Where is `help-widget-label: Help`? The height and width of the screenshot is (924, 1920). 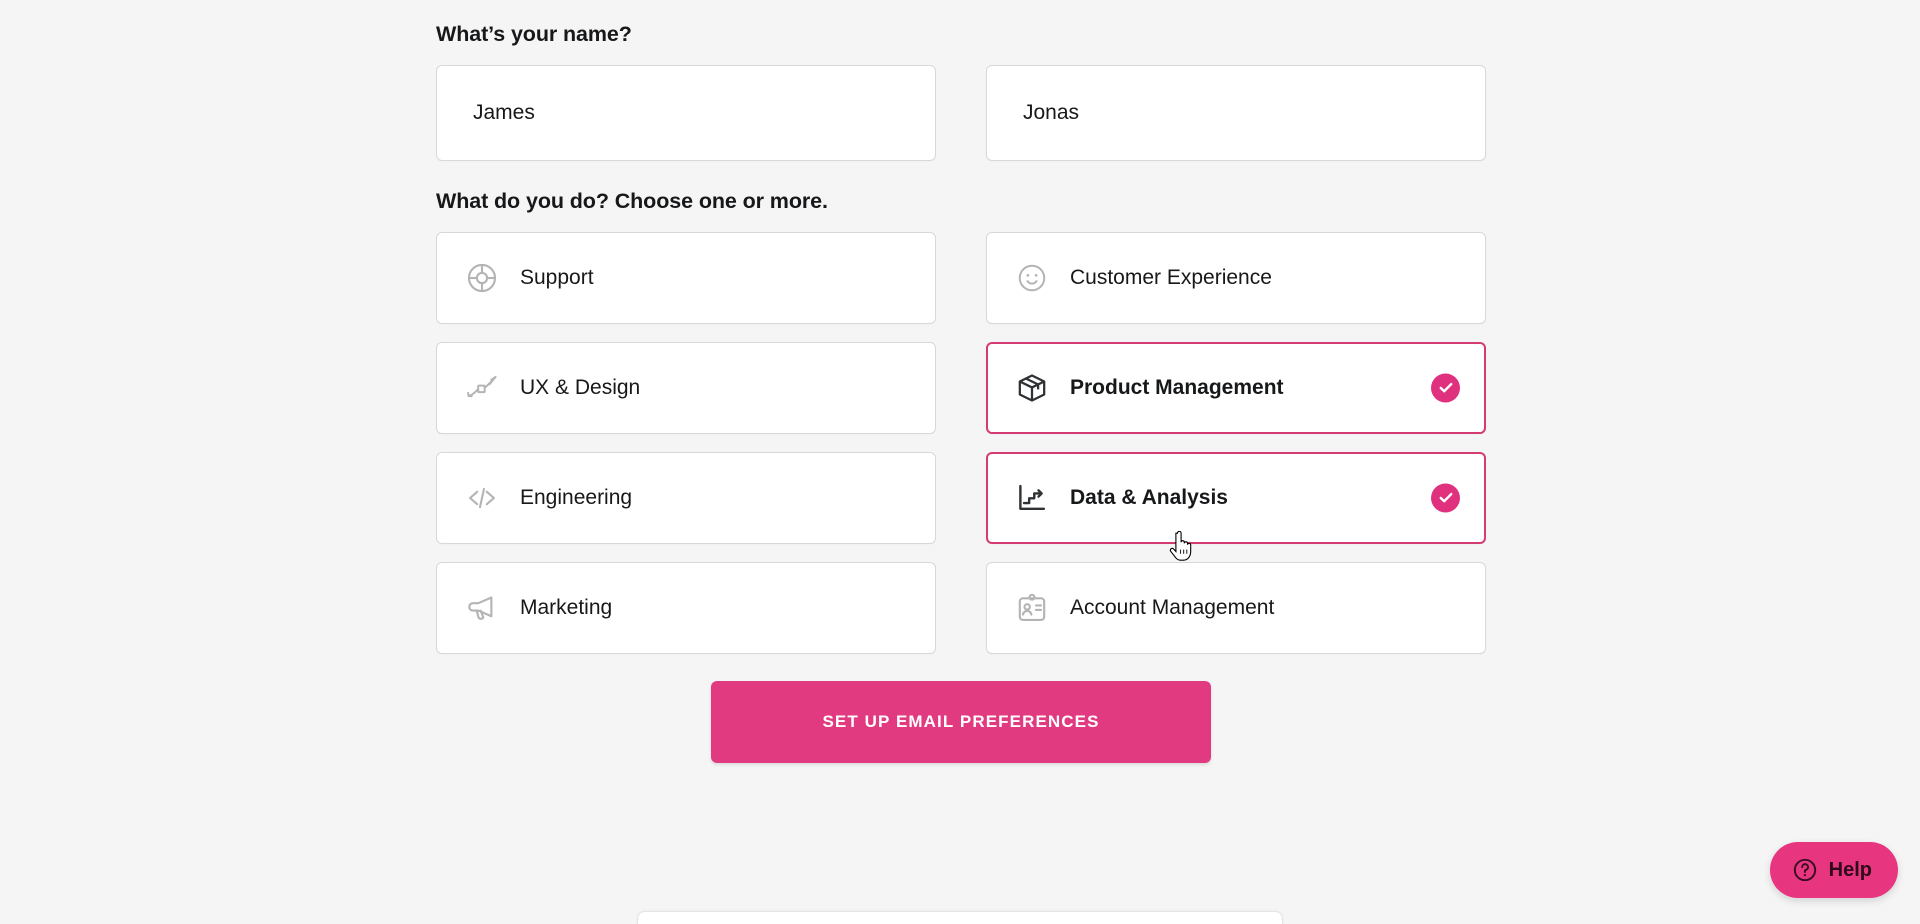 help-widget-label: Help is located at coordinates (1850, 870).